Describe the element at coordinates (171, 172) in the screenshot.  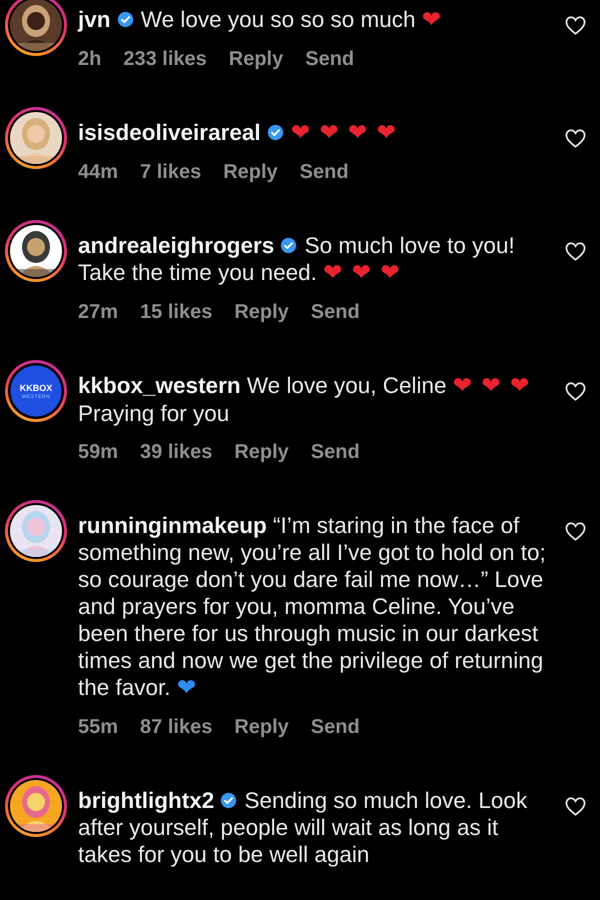
I see `likes-count: 7 likes` at that location.